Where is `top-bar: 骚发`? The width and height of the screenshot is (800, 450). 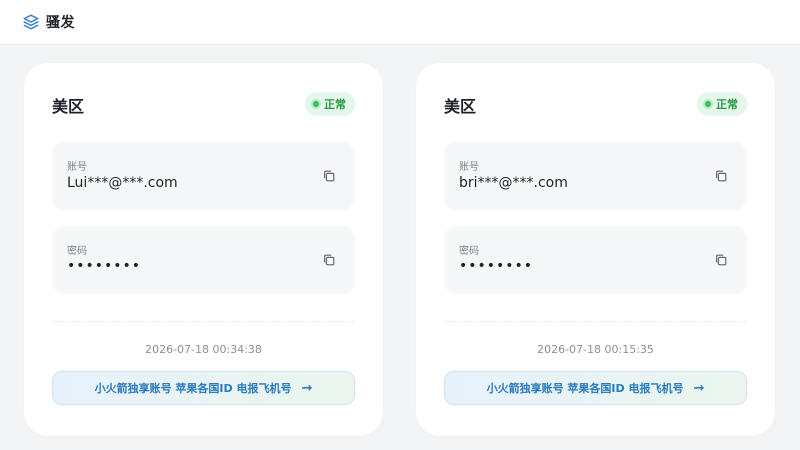 top-bar: 骚发 is located at coordinates (400, 22).